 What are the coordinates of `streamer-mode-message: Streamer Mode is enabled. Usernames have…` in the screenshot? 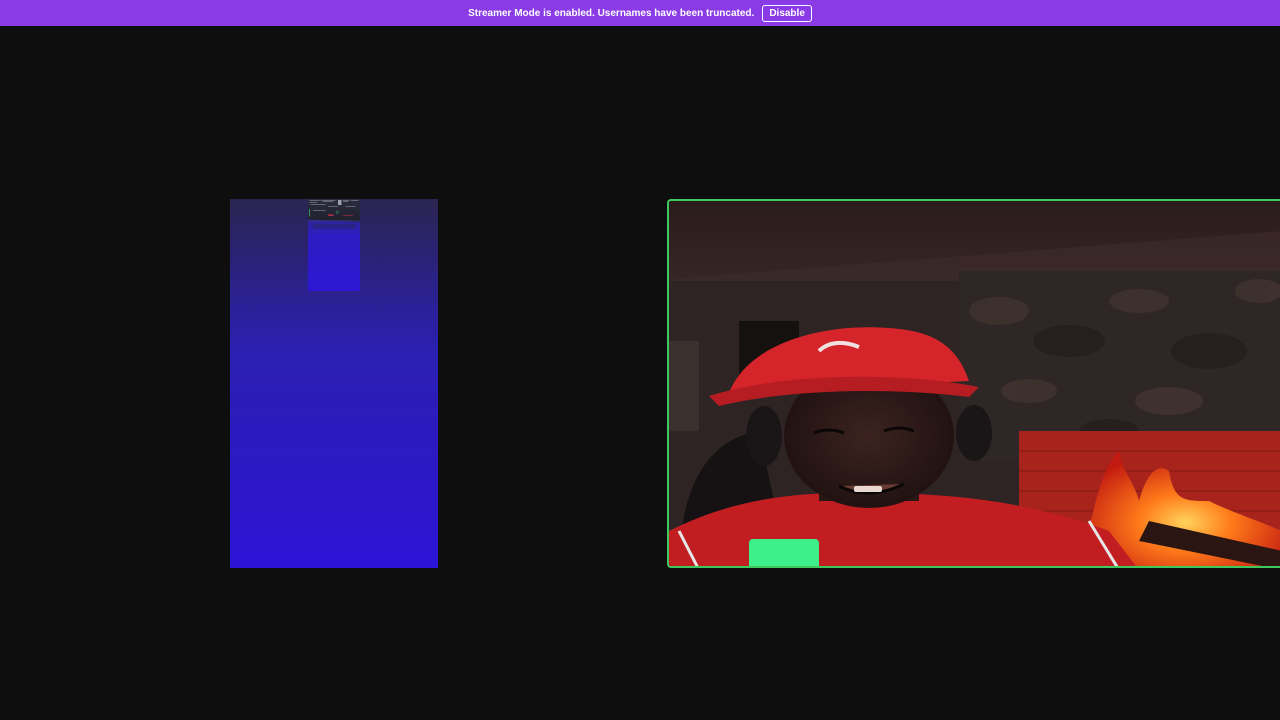 It's located at (611, 13).